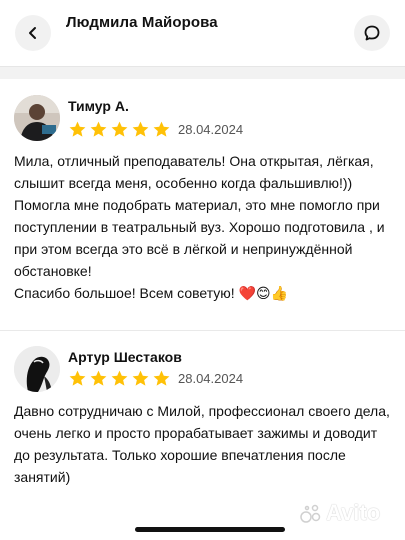  I want to click on review-separator, so click(202, 330).